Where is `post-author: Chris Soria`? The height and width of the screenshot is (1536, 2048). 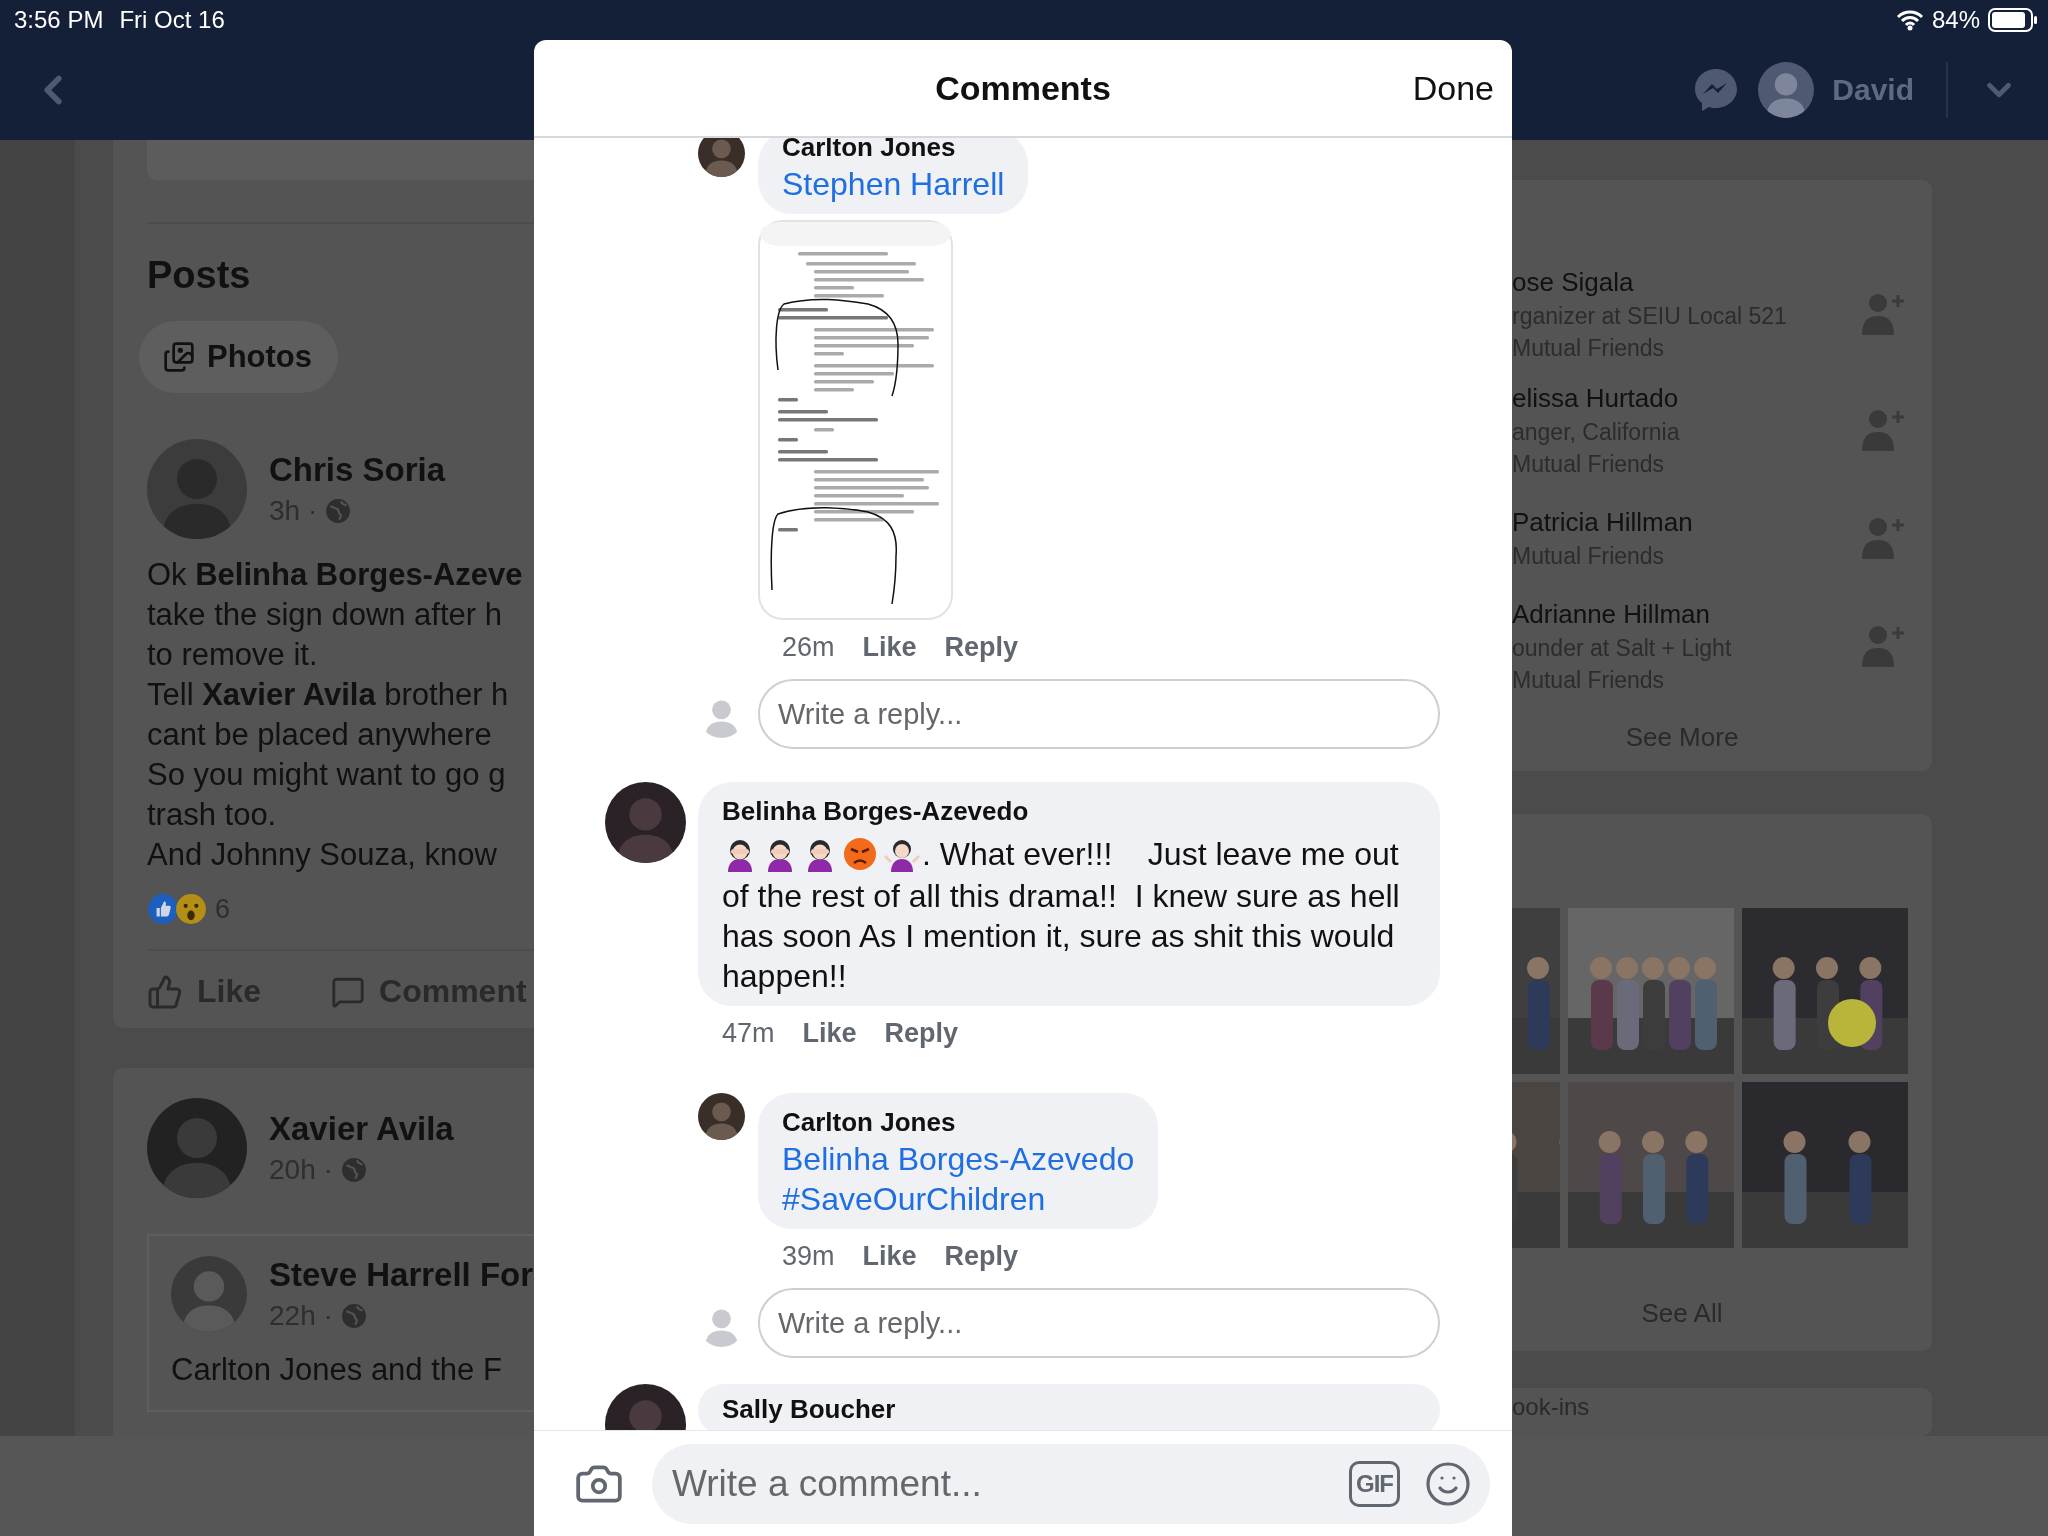 post-author: Chris Soria is located at coordinates (357, 470).